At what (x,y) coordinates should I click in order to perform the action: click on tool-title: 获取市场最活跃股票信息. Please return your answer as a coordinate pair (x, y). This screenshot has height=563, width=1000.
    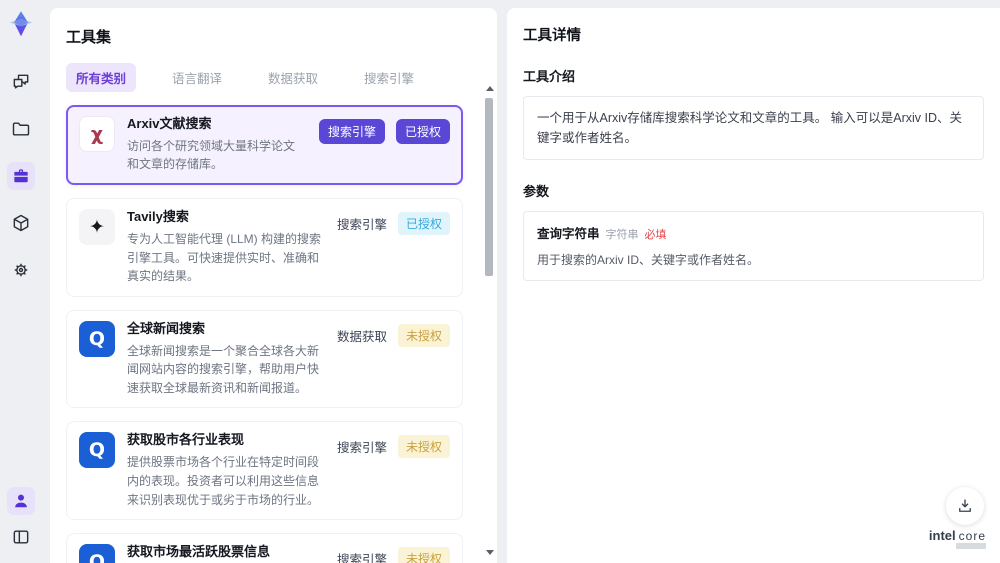
    Looking at the image, I should click on (199, 552).